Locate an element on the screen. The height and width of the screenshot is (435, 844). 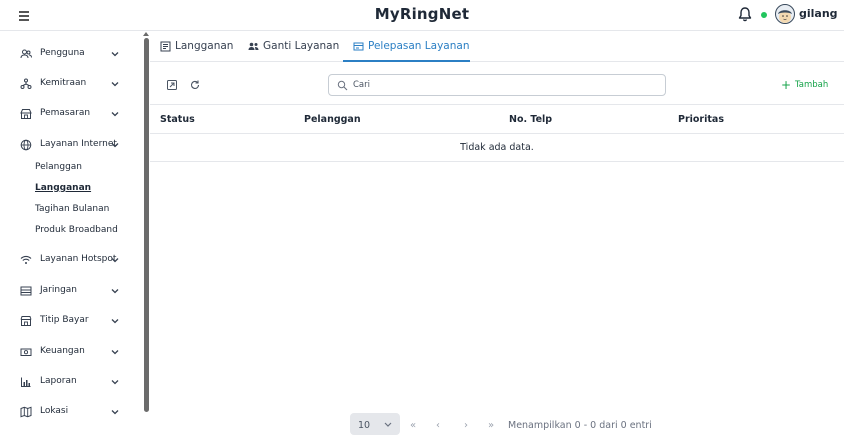
search-box is located at coordinates (497, 85).